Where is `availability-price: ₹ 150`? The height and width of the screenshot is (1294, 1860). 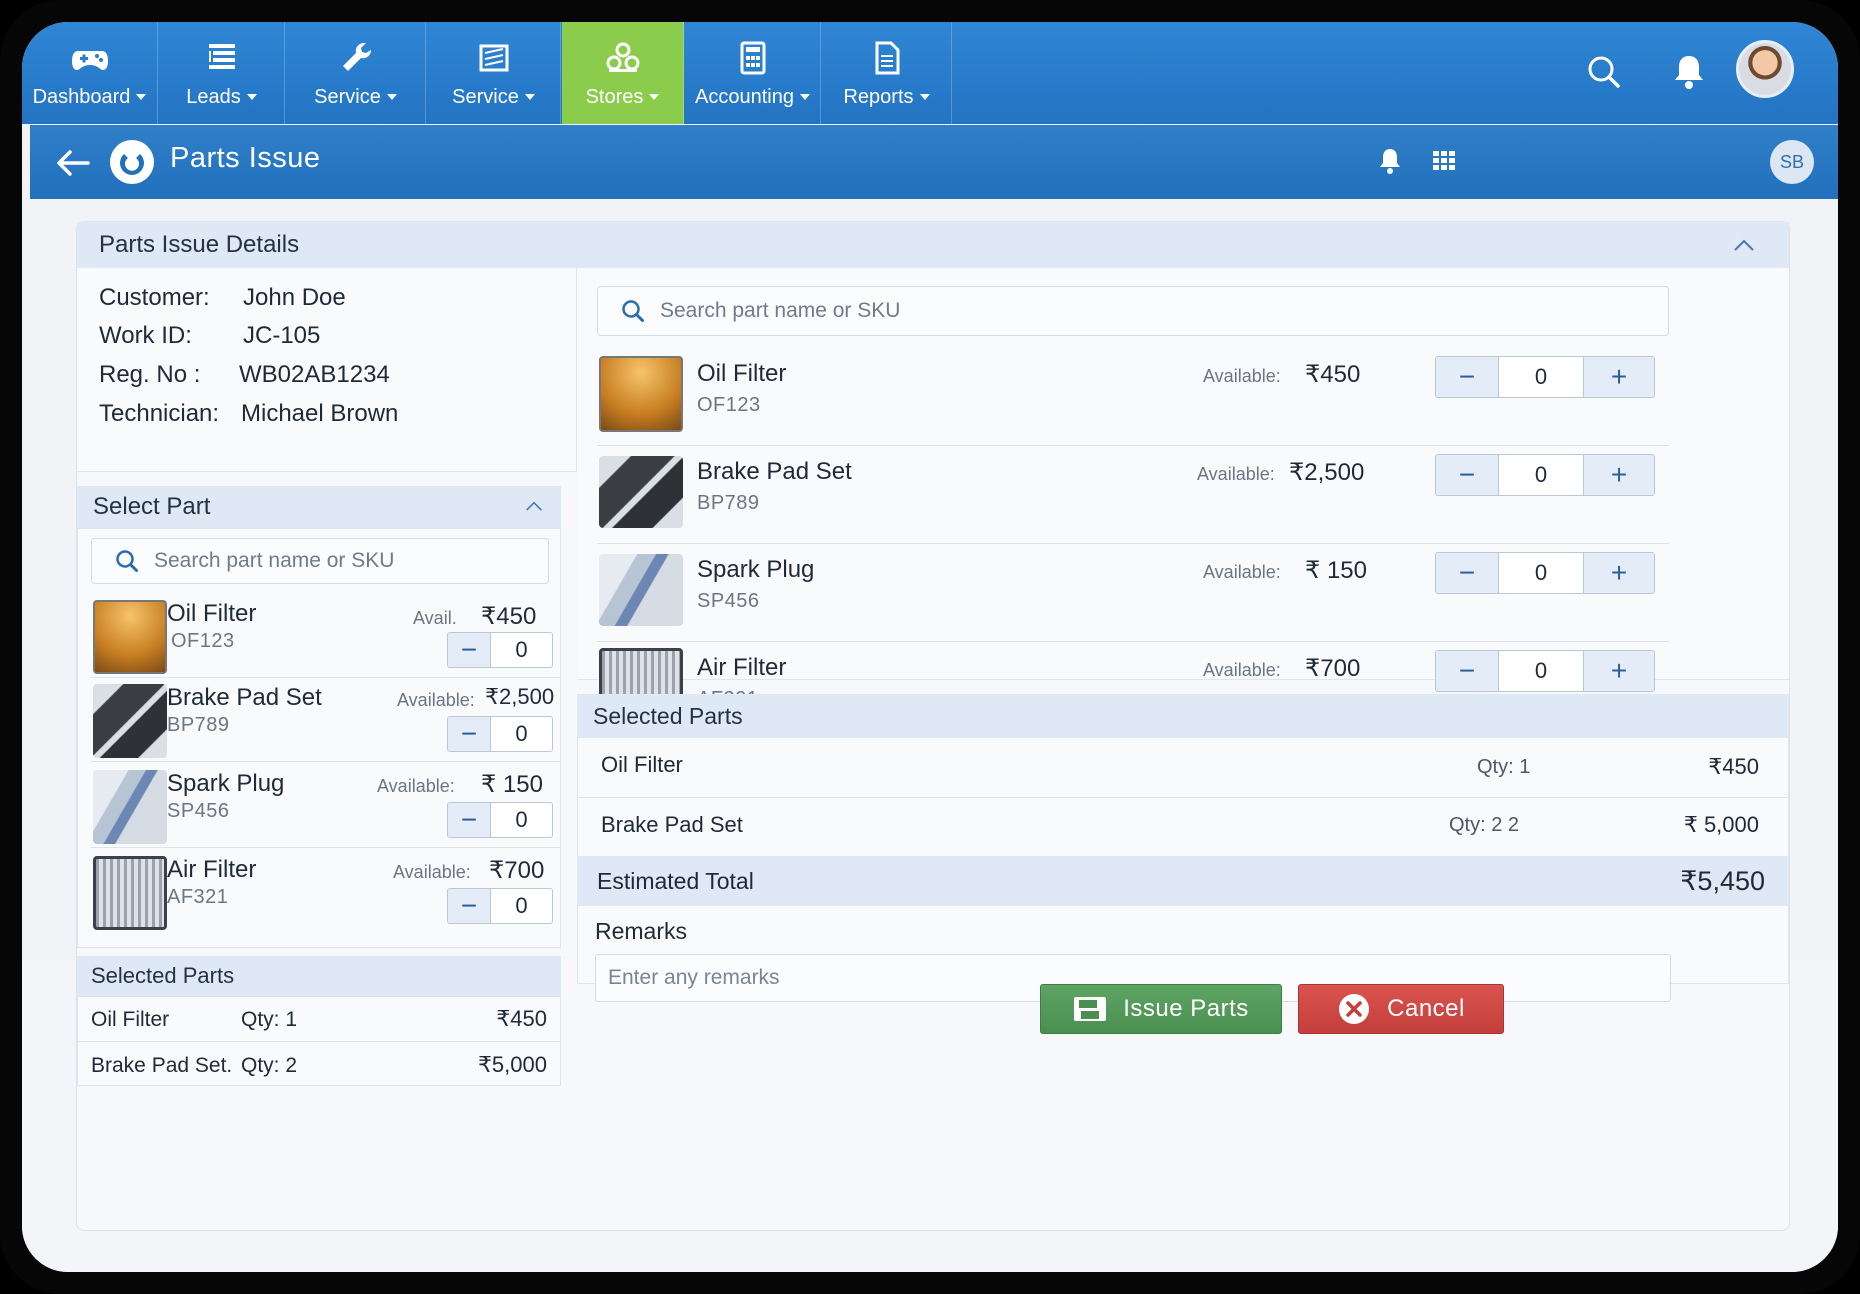
availability-price: ₹ 150 is located at coordinates (1336, 570).